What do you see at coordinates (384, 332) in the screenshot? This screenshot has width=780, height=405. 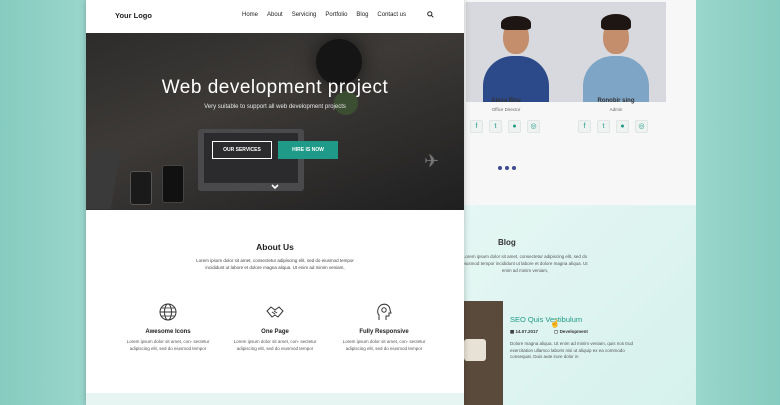 I see `feature-title: Fully Responsive` at bounding box center [384, 332].